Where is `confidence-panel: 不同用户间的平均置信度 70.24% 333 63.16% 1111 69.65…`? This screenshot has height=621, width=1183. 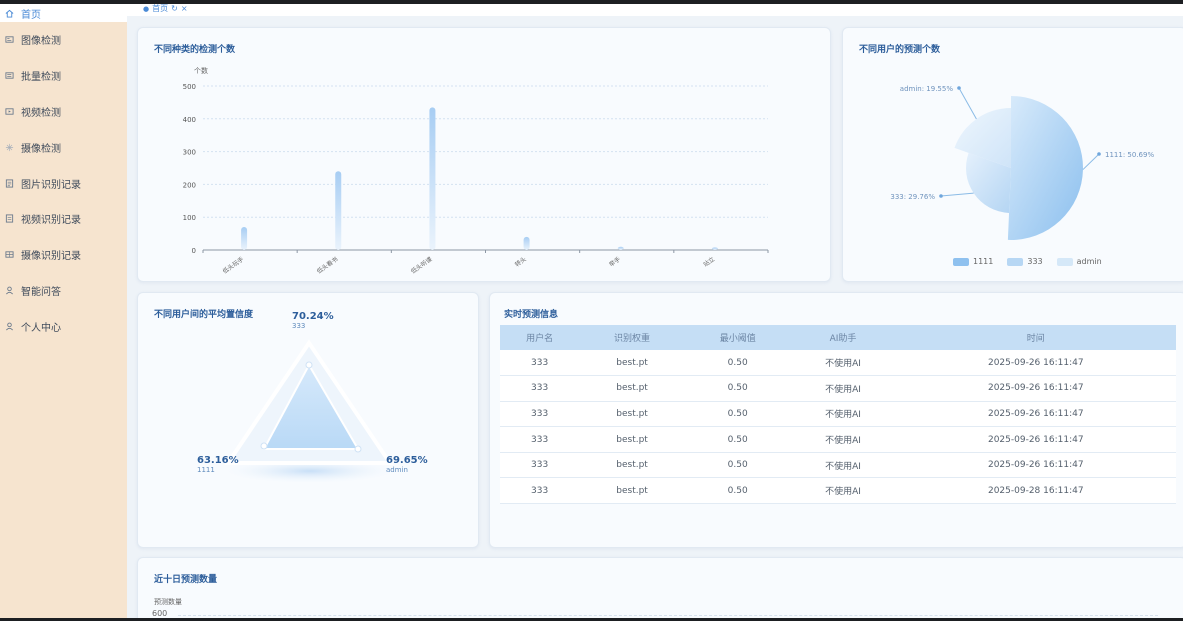
confidence-panel: 不同用户间的平均置信度 70.24% 333 63.16% 1111 69.65… is located at coordinates (308, 420).